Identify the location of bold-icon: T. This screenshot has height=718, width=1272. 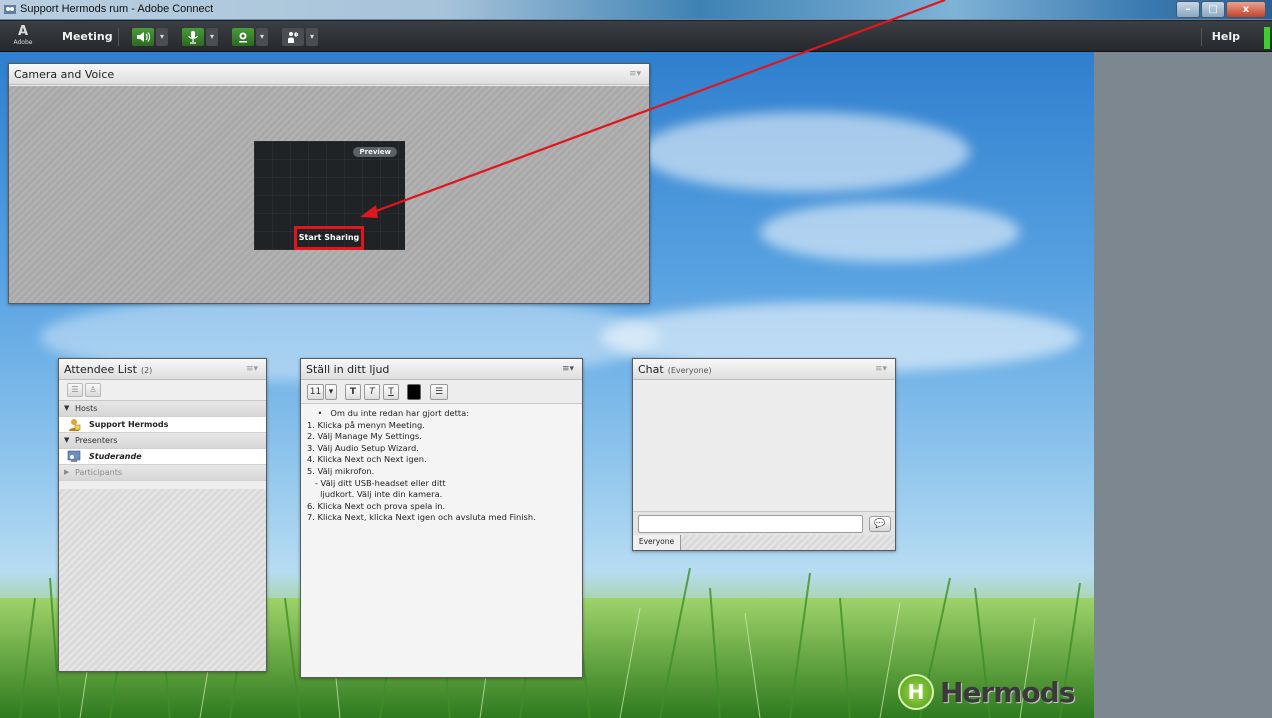
(353, 392).